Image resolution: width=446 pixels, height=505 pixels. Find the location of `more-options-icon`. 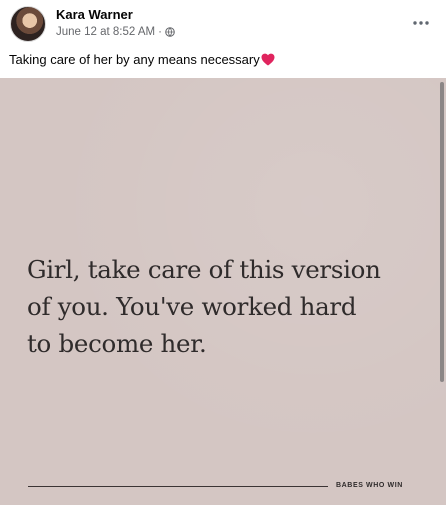

more-options-icon is located at coordinates (421, 23).